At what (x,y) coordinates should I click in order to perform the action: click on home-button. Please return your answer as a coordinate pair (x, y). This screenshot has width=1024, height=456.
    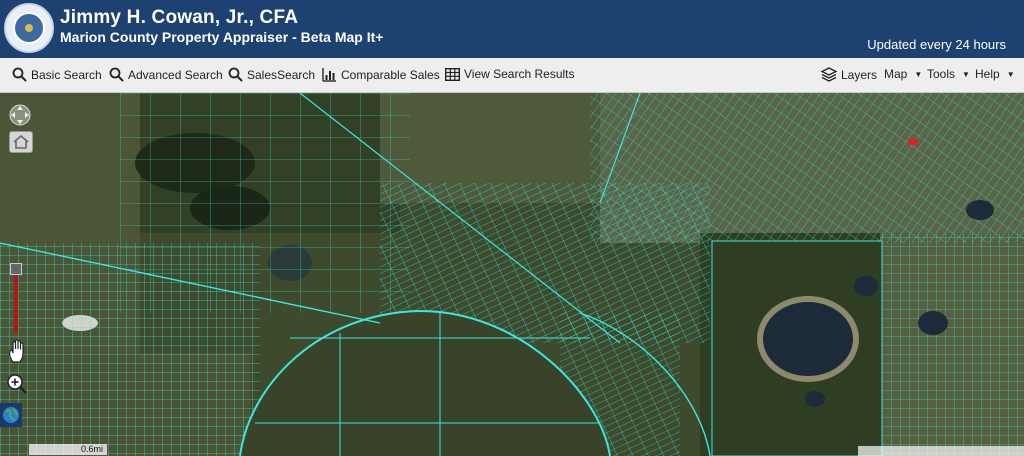
    Looking at the image, I should click on (21, 142).